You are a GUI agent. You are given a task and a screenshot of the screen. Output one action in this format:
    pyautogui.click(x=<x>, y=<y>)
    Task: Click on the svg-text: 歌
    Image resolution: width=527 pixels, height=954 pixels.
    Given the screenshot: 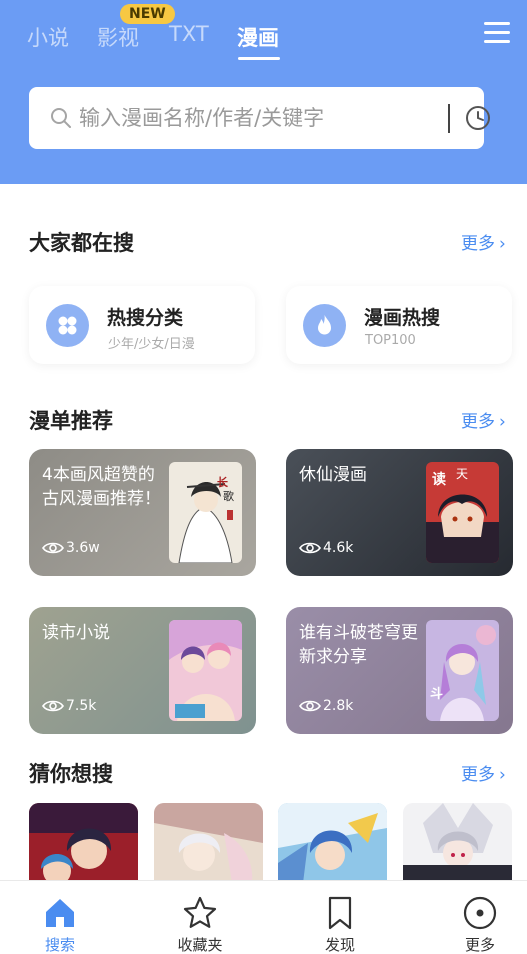 What is the action you would take?
    pyautogui.click(x=228, y=496)
    